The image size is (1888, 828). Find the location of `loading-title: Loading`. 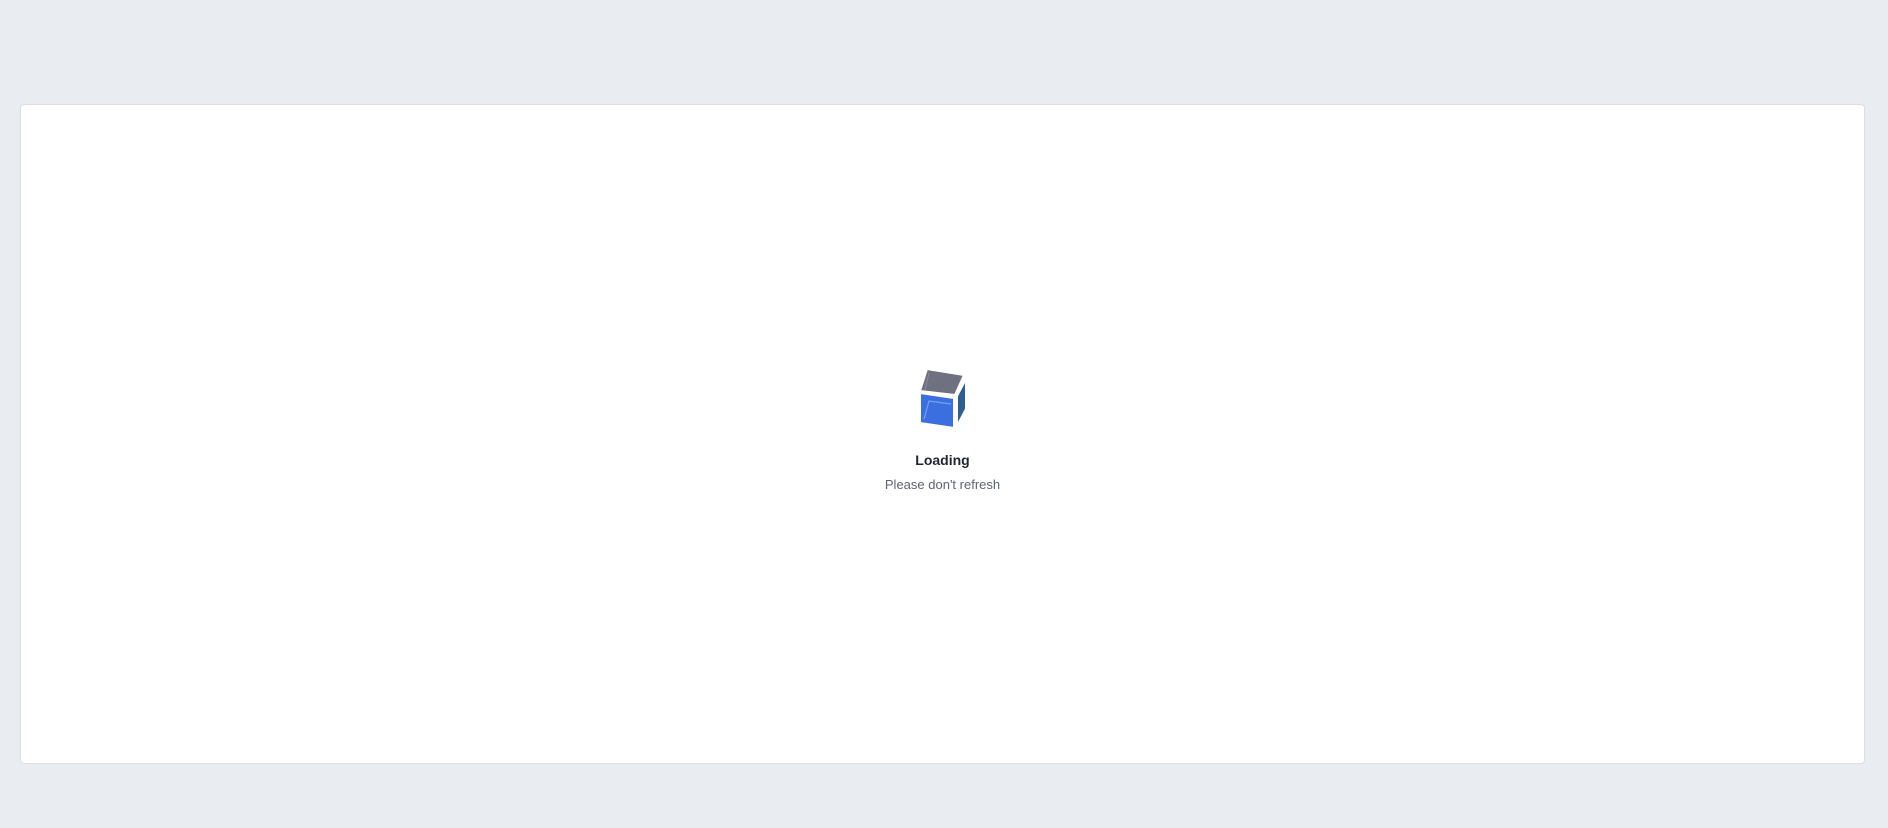

loading-title: Loading is located at coordinates (942, 460).